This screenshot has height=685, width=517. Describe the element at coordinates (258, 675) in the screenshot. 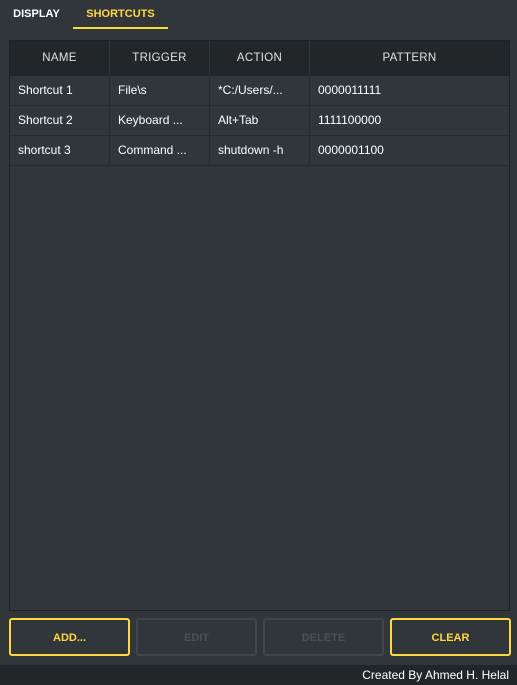

I see `status-bar: Created By Ahmed H. Helal` at that location.